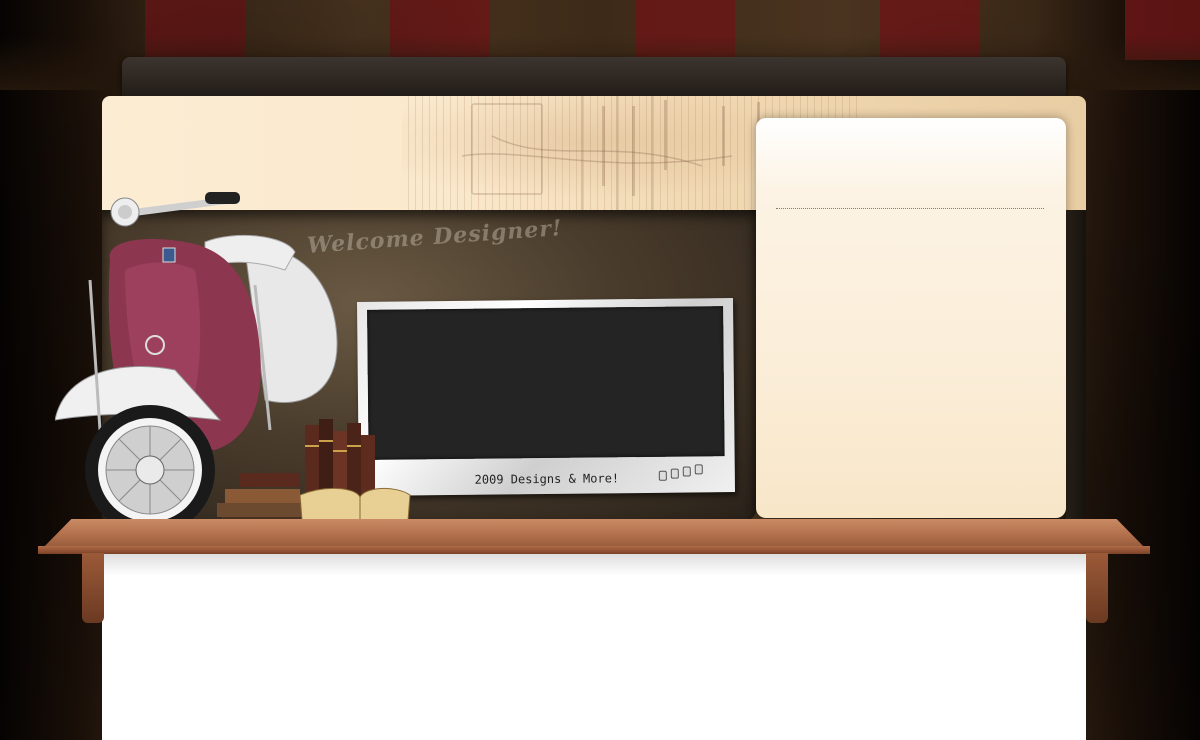 The height and width of the screenshot is (740, 1200). Describe the element at coordinates (910, 208) in the screenshot. I see `sidebar-divider` at that location.